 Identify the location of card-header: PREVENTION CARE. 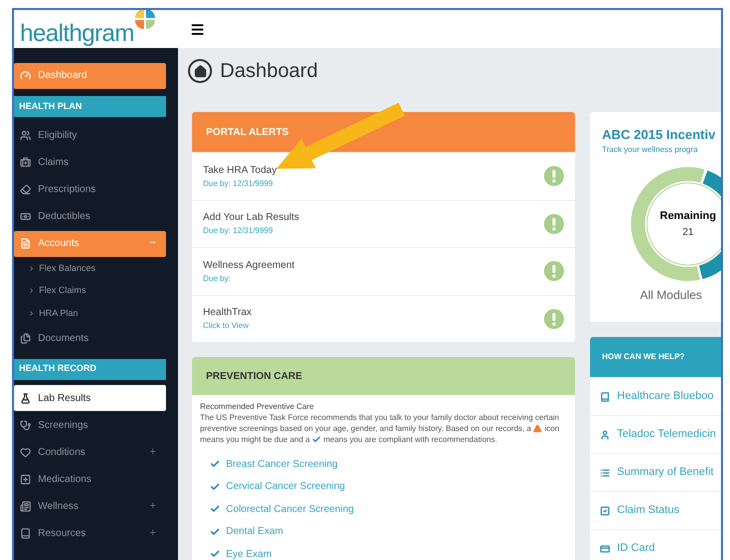
(383, 376).